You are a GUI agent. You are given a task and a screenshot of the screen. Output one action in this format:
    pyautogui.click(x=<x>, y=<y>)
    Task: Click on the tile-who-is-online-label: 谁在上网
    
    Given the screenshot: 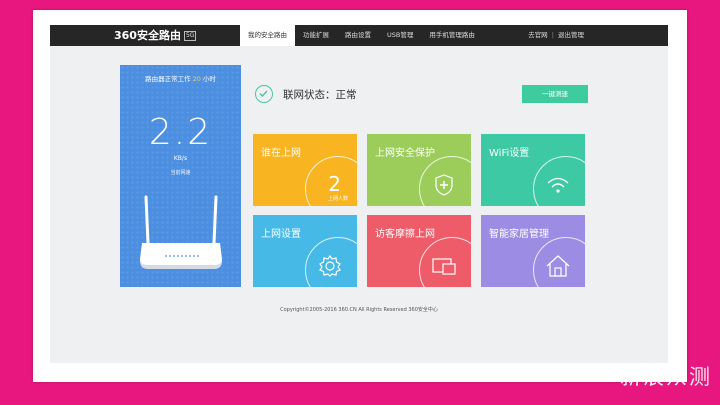 What is the action you would take?
    pyautogui.click(x=281, y=153)
    